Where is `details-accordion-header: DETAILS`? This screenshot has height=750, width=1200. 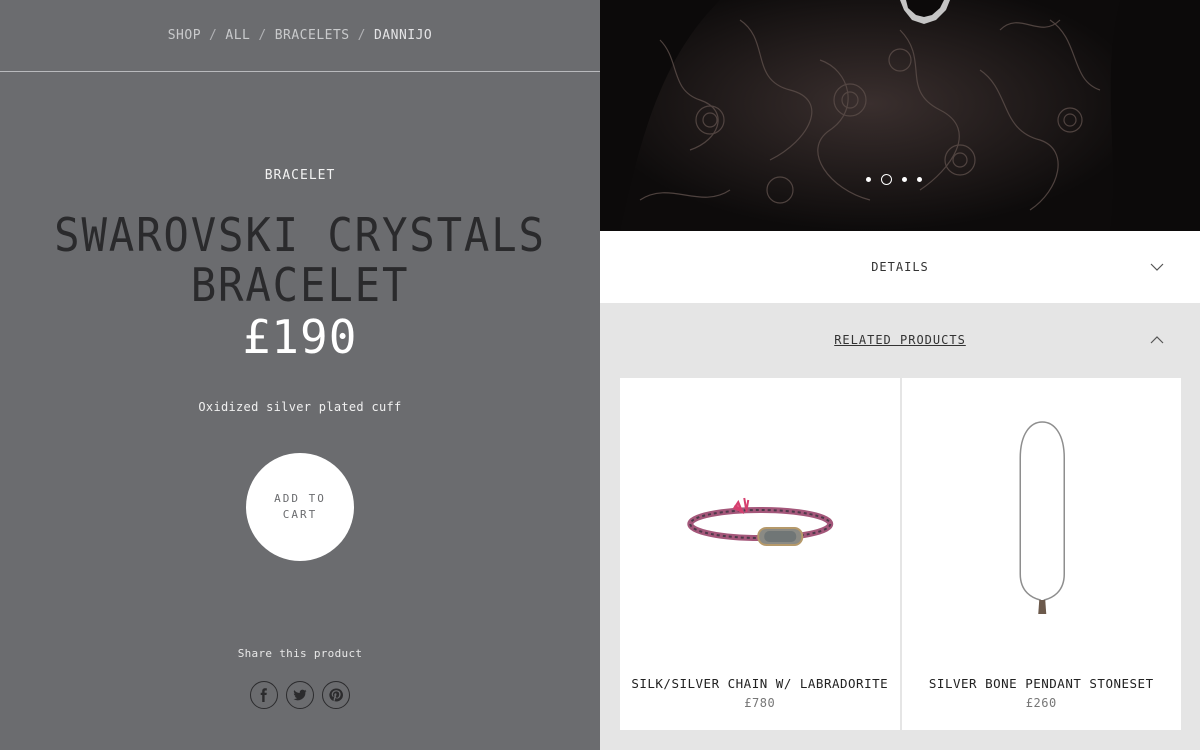 details-accordion-header: DETAILS is located at coordinates (900, 267).